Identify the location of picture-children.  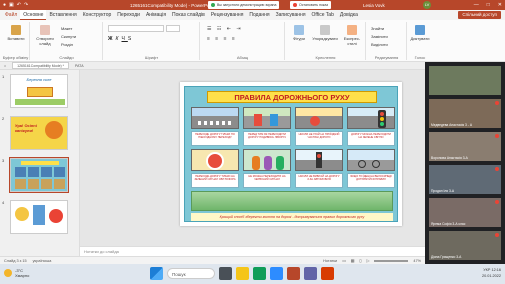
(267, 160).